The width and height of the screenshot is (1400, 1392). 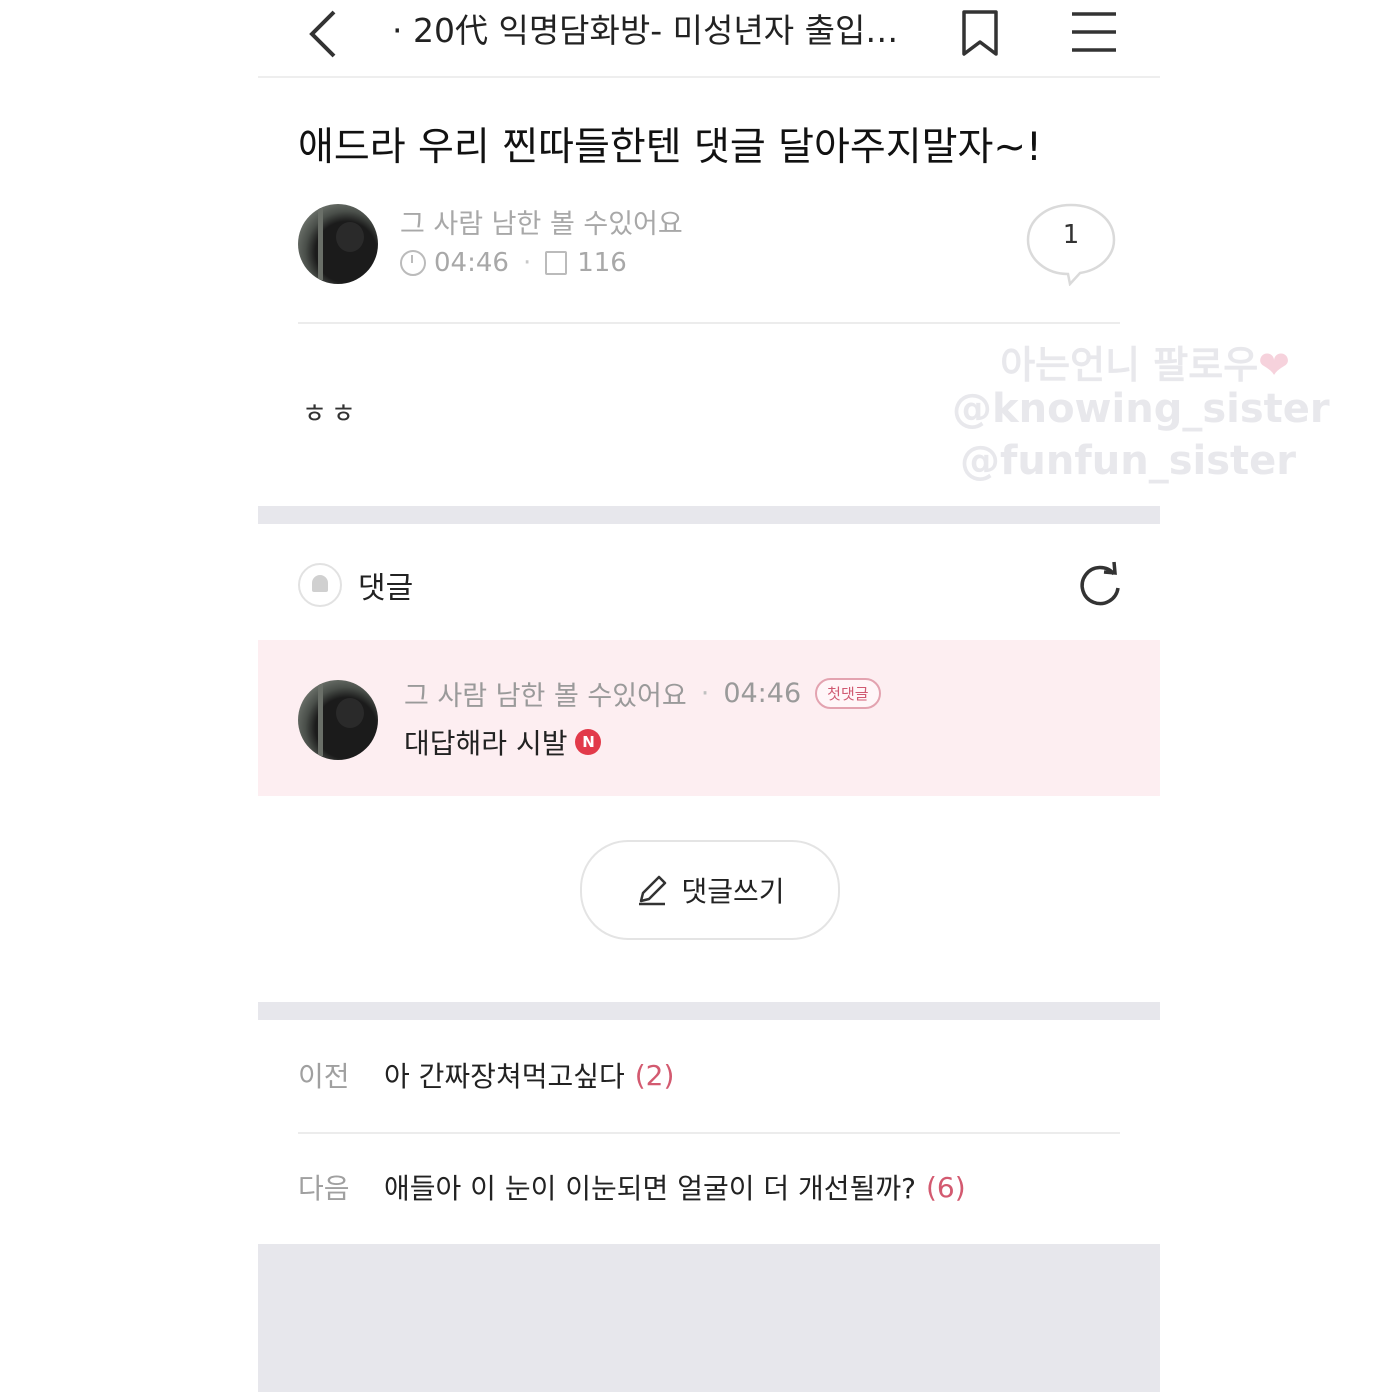 I want to click on next-post-link: 다음 애들아 이 눈이 이눈되면 얼굴이 더 개선될까? (6), so click(x=632, y=1187).